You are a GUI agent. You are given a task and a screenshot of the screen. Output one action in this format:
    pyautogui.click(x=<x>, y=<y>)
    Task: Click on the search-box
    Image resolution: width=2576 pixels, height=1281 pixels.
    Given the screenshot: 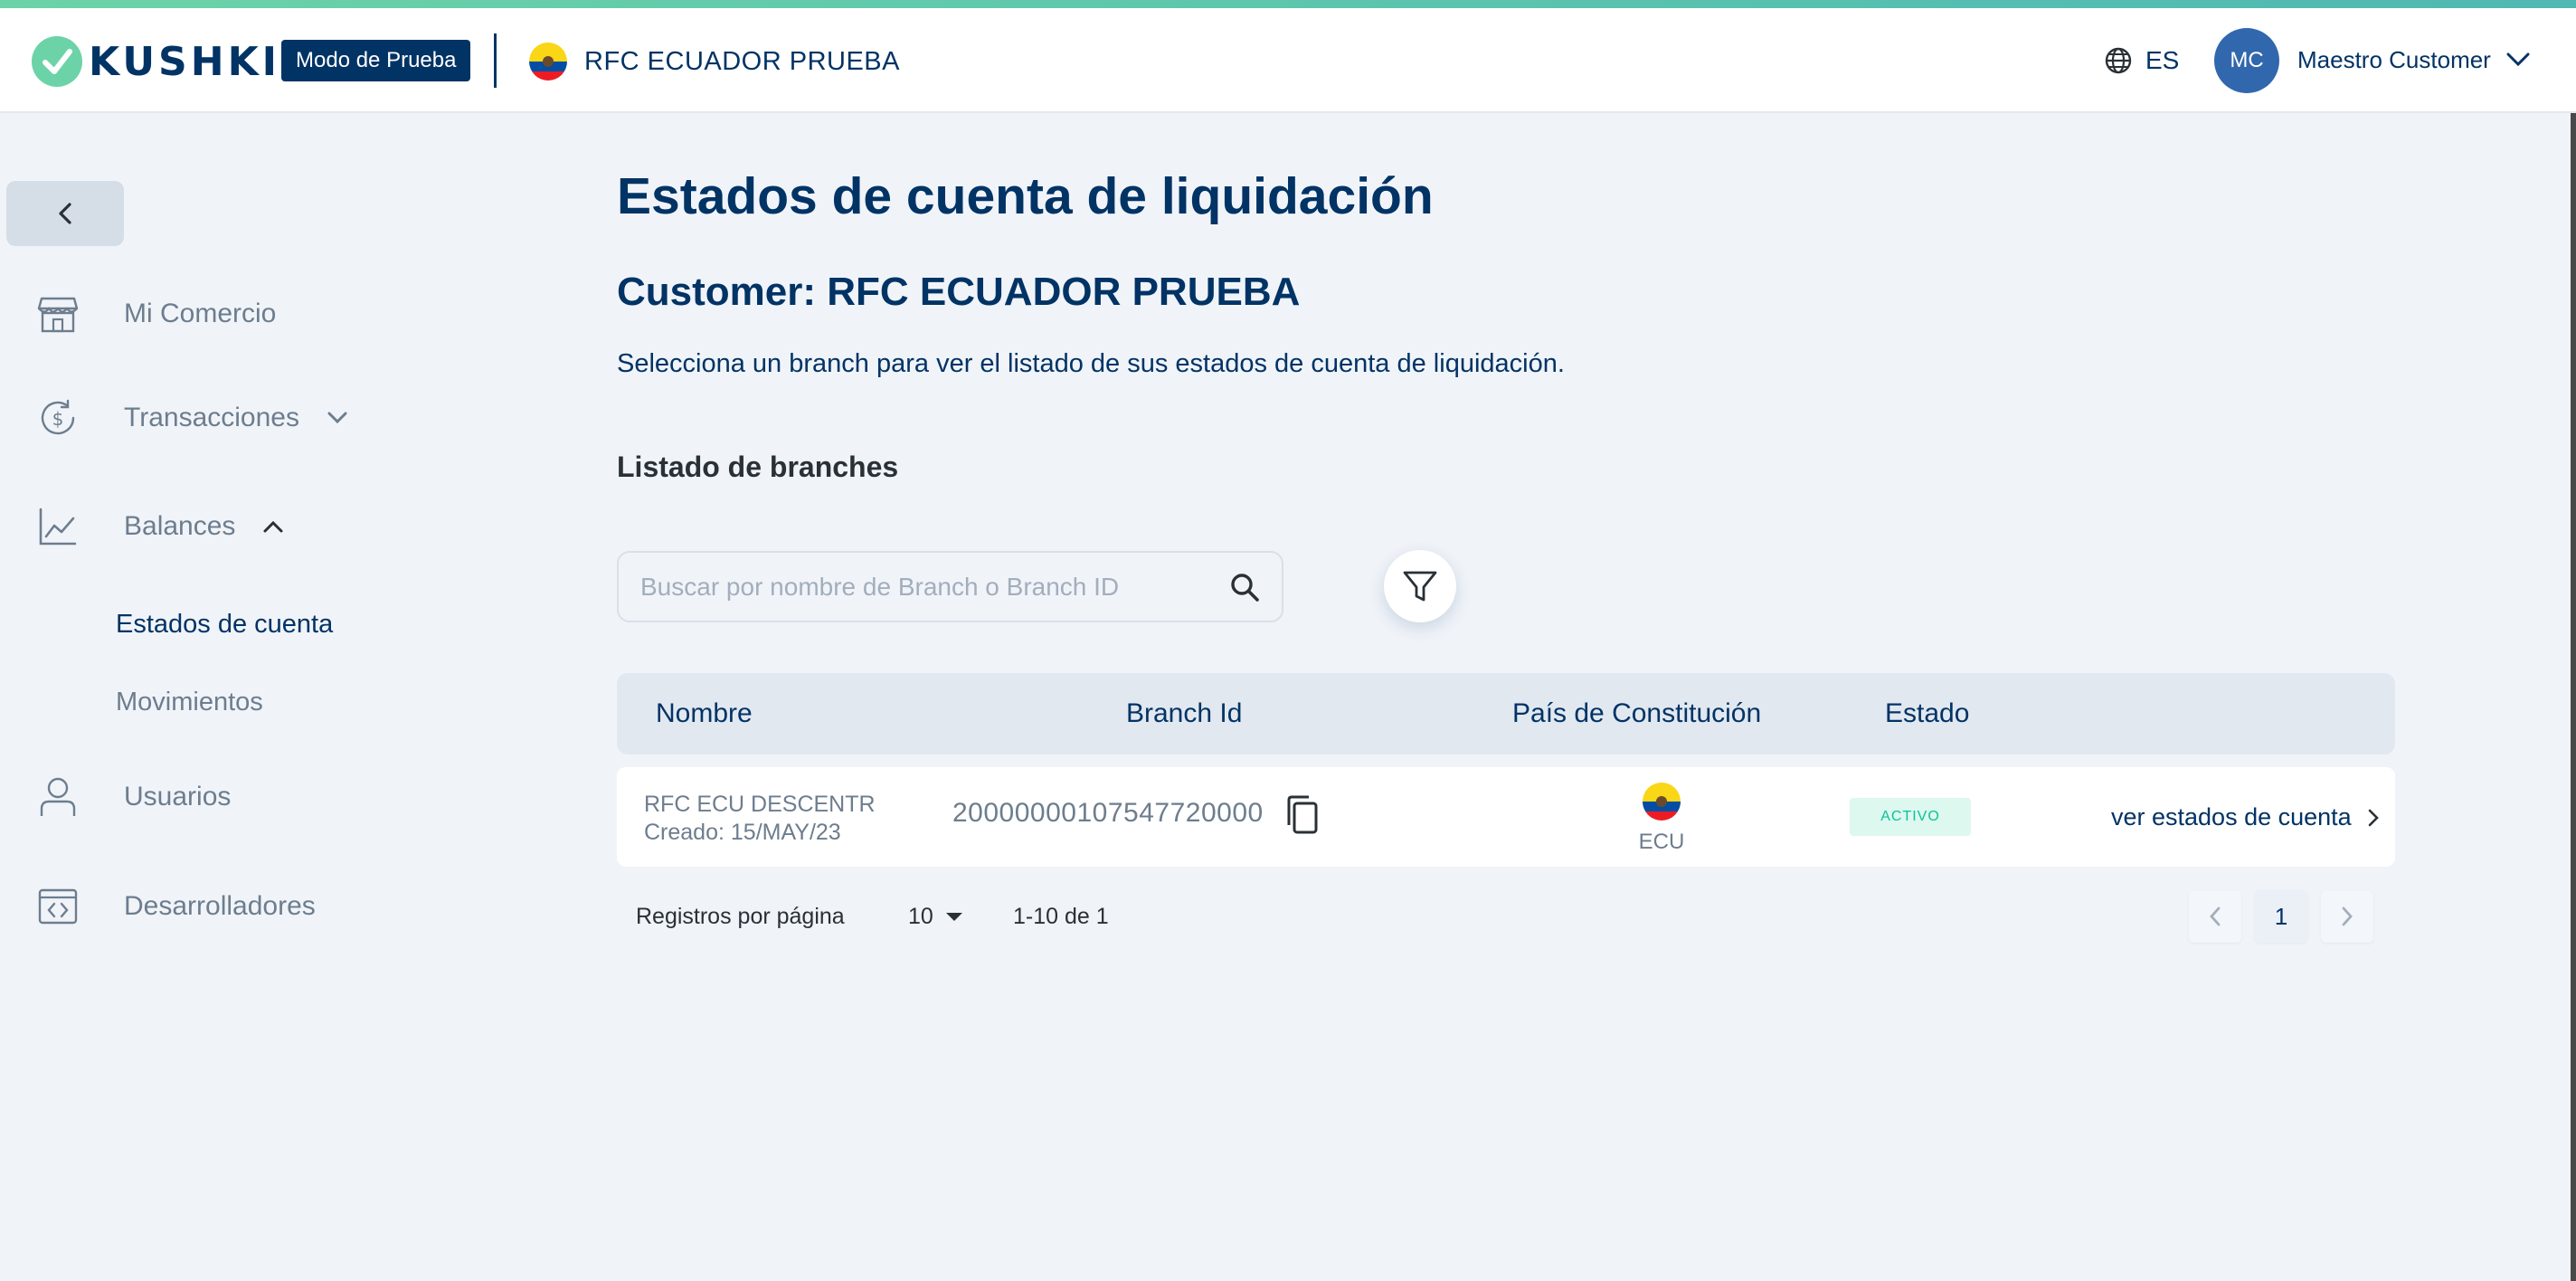 What is the action you would take?
    pyautogui.click(x=950, y=586)
    